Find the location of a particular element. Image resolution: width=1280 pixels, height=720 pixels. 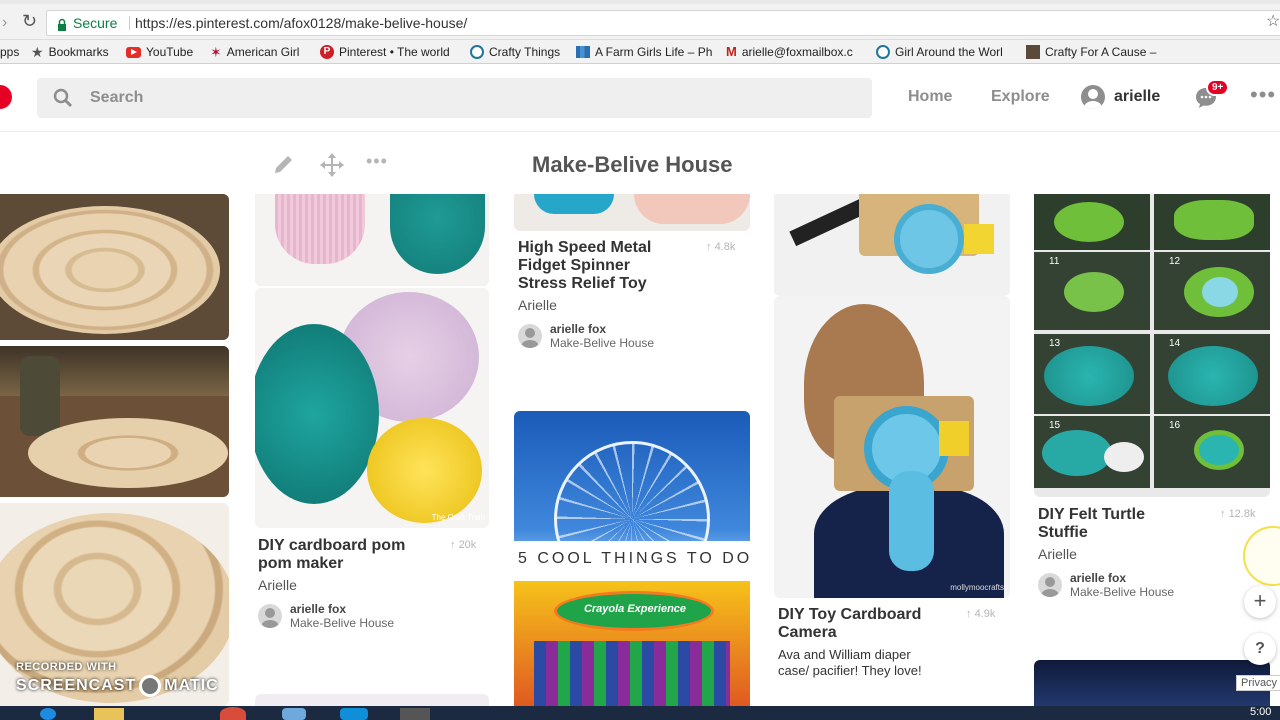

bookmark-pinterest: P Pinterest • The world is located at coordinates (385, 52).